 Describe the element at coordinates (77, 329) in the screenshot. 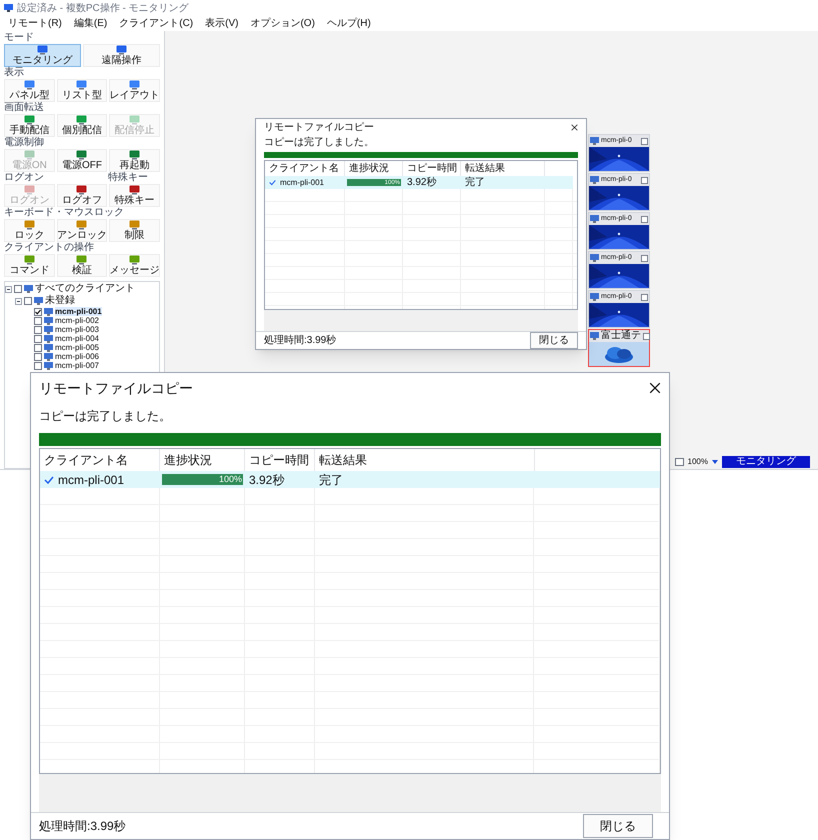

I see `tree-item: mcm-pli-003` at that location.